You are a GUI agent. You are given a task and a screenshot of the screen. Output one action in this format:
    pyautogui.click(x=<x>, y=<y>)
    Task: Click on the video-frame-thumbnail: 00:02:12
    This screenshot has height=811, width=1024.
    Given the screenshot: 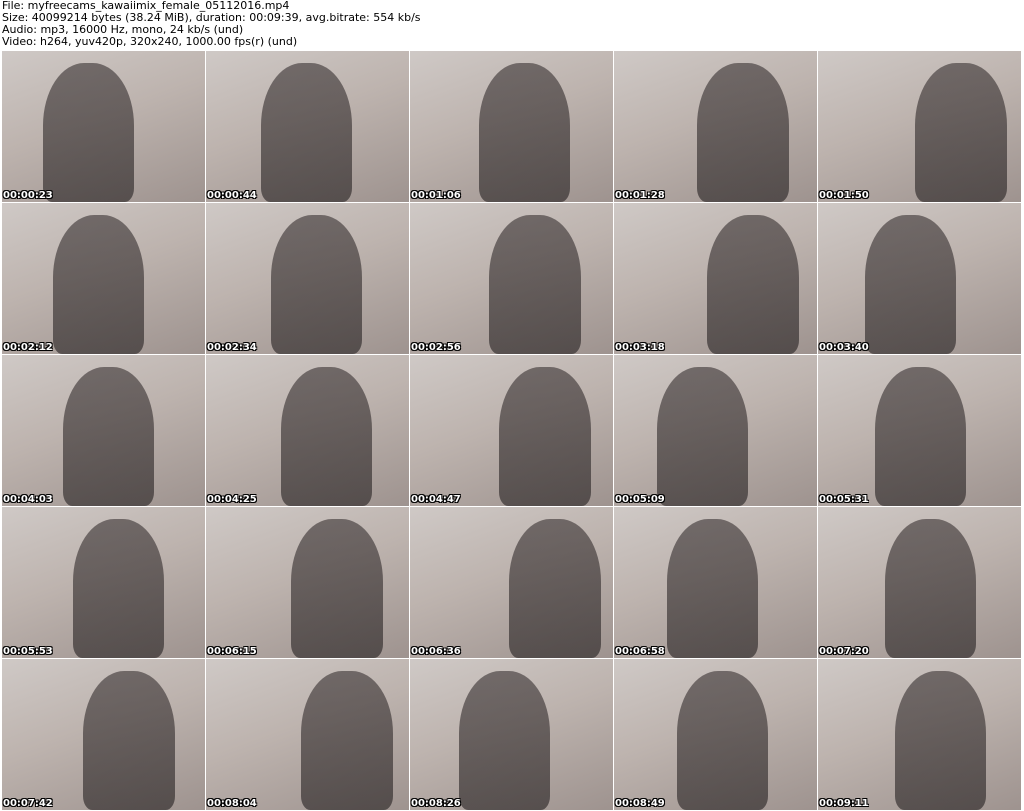 What is the action you would take?
    pyautogui.click(x=103, y=278)
    